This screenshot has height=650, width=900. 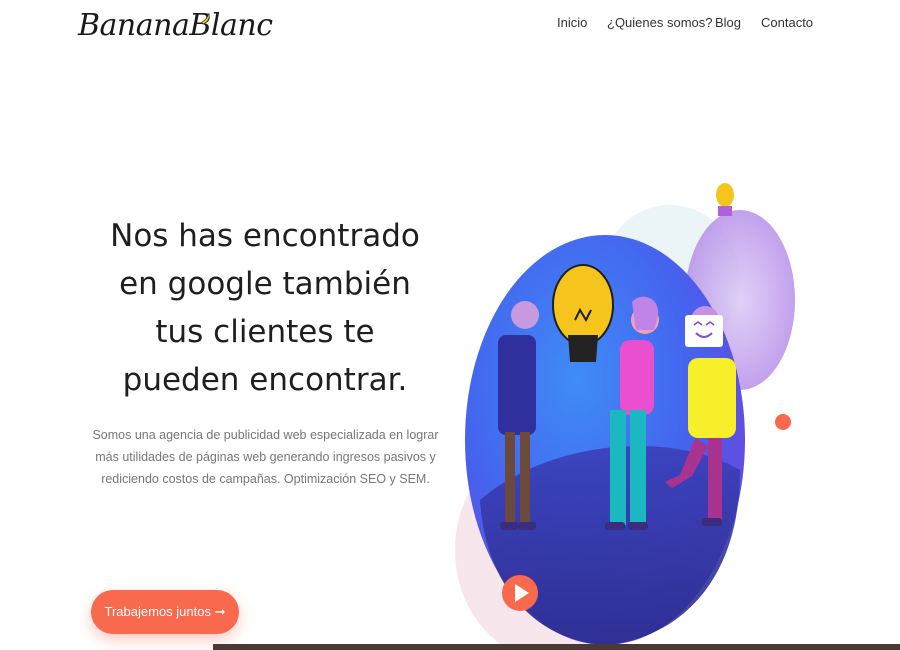 I want to click on nav-item-inicio: Inicio, so click(x=572, y=22).